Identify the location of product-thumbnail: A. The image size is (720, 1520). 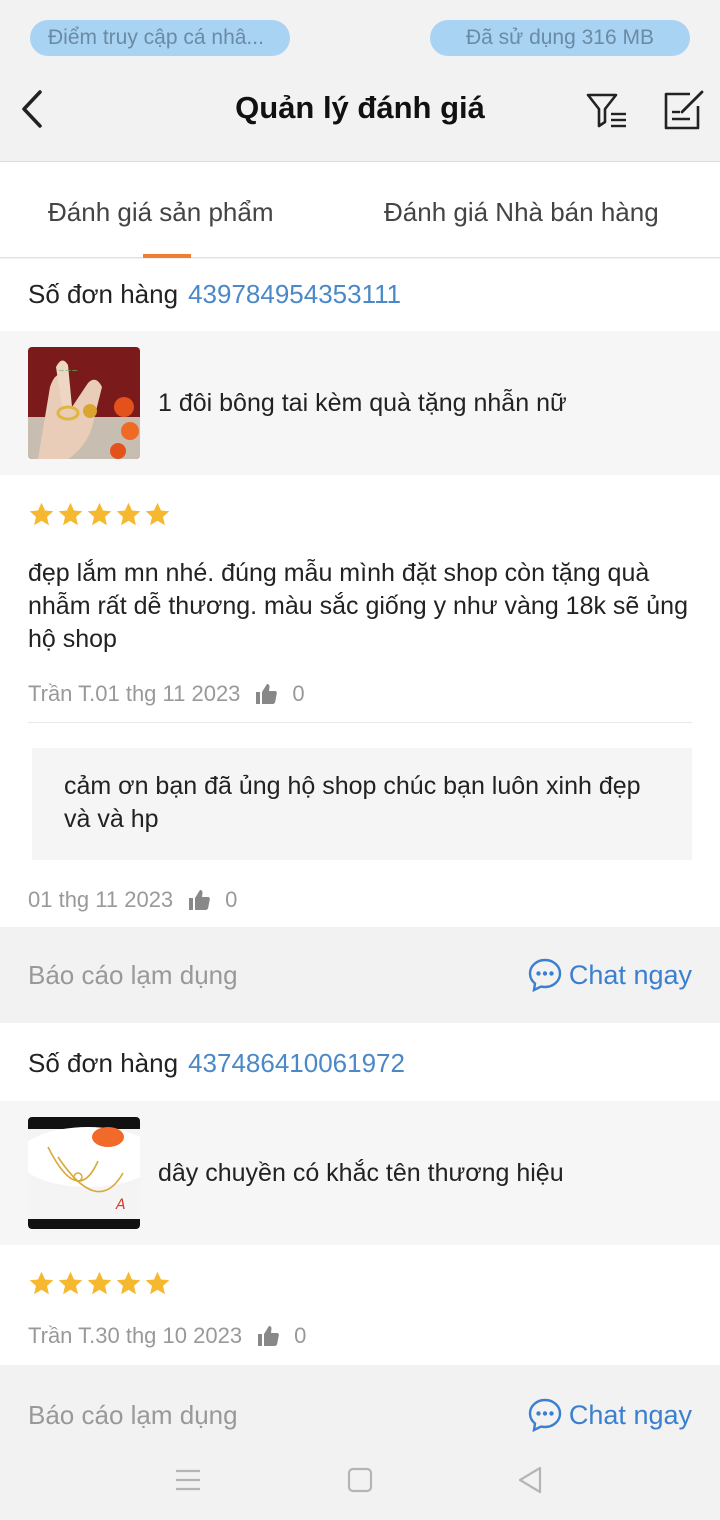
(84, 1173).